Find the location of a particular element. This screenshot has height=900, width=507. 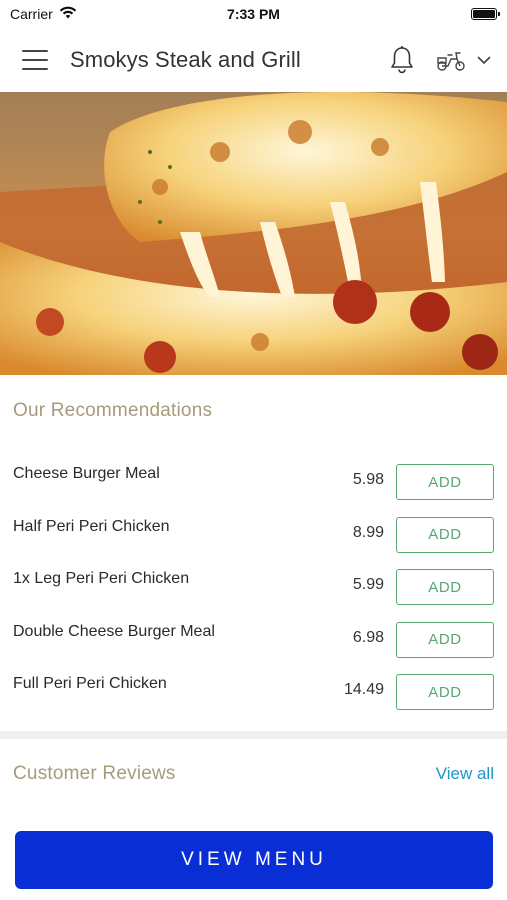

list-item: 1x Leg Peri Peri Chicken 5.99 ADD is located at coordinates (253, 587).